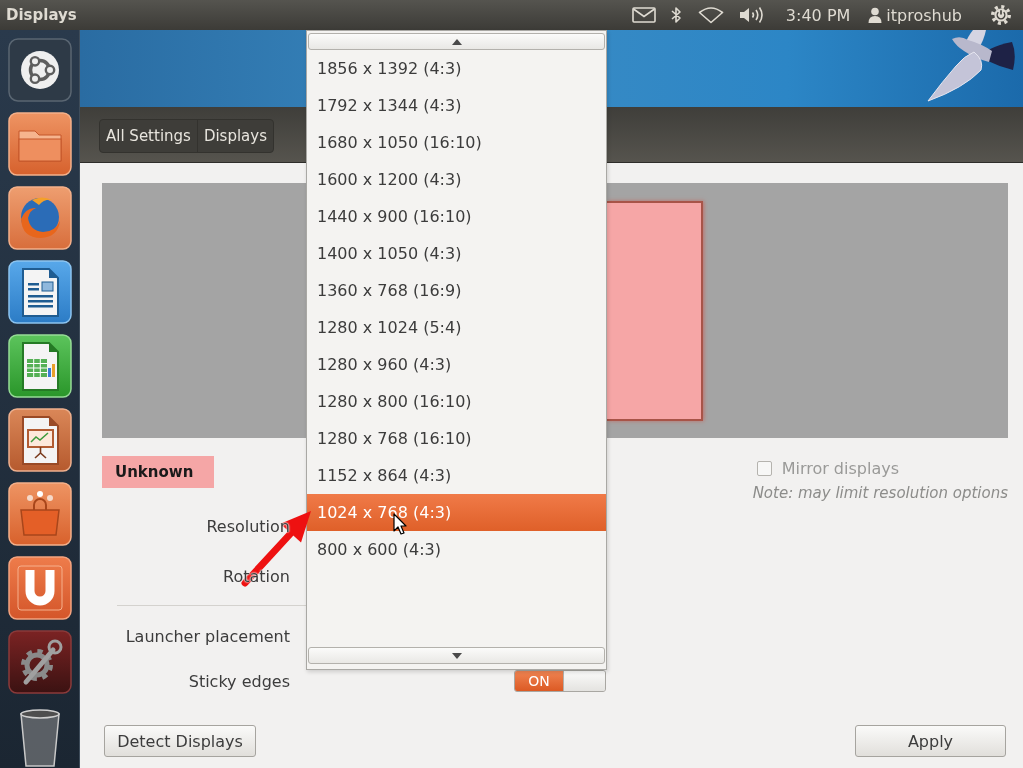  I want to click on setting-label: Launcher placement, so click(207, 636).